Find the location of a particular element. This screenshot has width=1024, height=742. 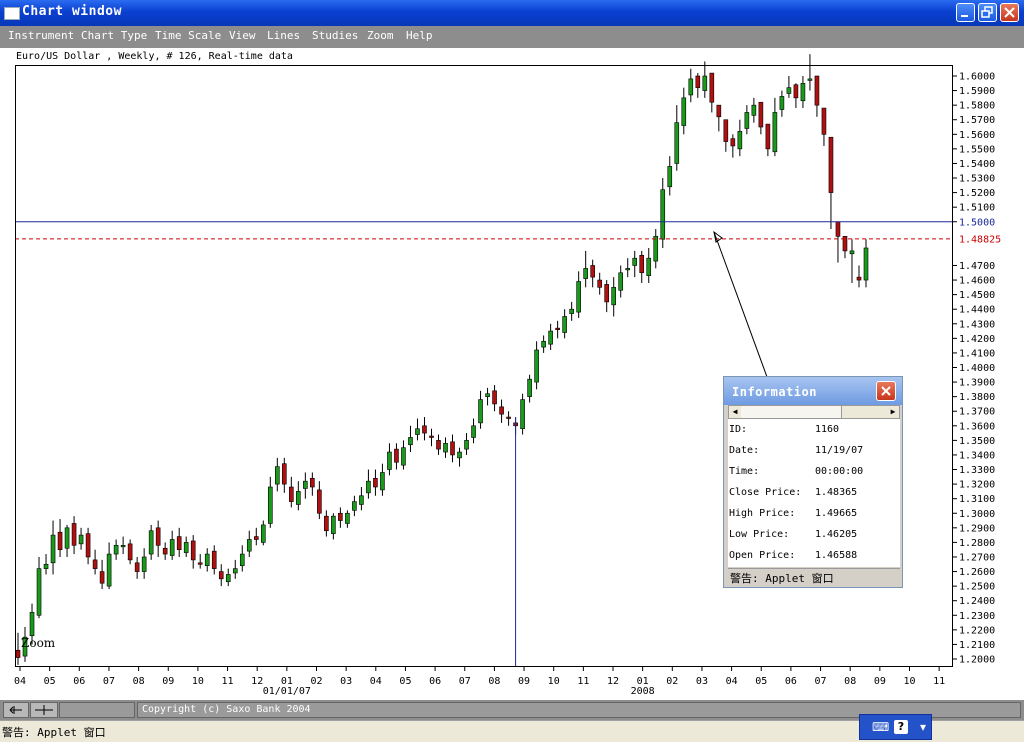

pan-icon is located at coordinates (15, 710).